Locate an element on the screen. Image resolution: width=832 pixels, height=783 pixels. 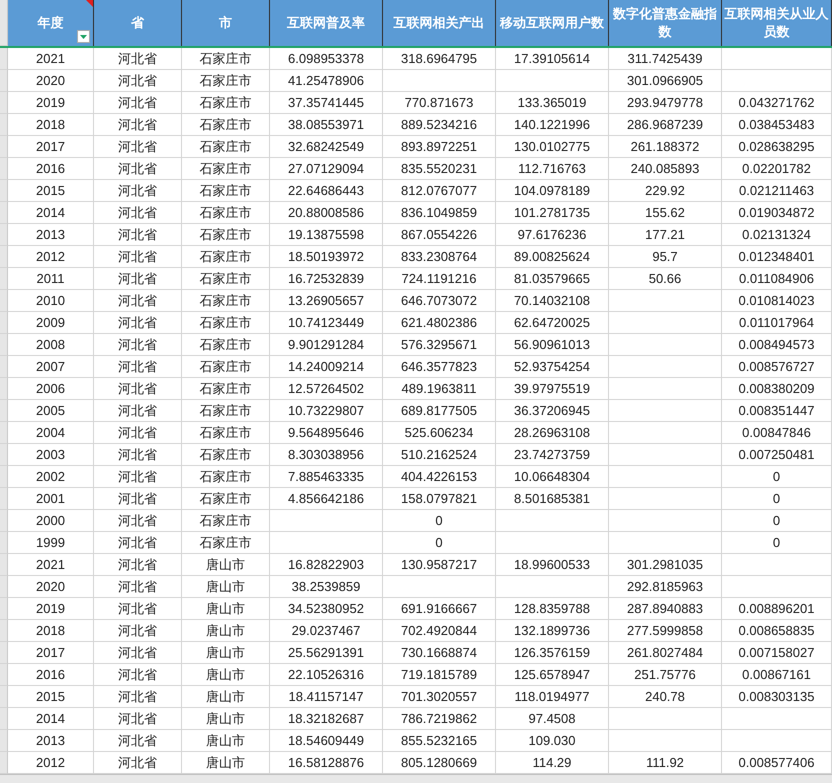
table-cell: 39.97975519 is located at coordinates (552, 389).